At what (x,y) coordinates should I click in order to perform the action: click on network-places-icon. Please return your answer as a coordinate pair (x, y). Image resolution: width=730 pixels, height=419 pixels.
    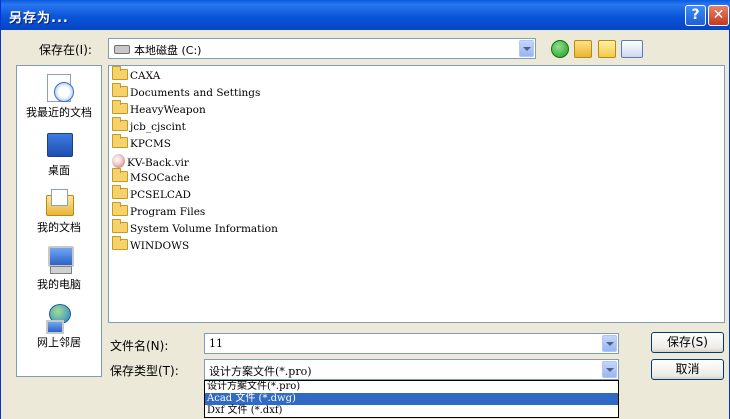
    Looking at the image, I should click on (59, 318).